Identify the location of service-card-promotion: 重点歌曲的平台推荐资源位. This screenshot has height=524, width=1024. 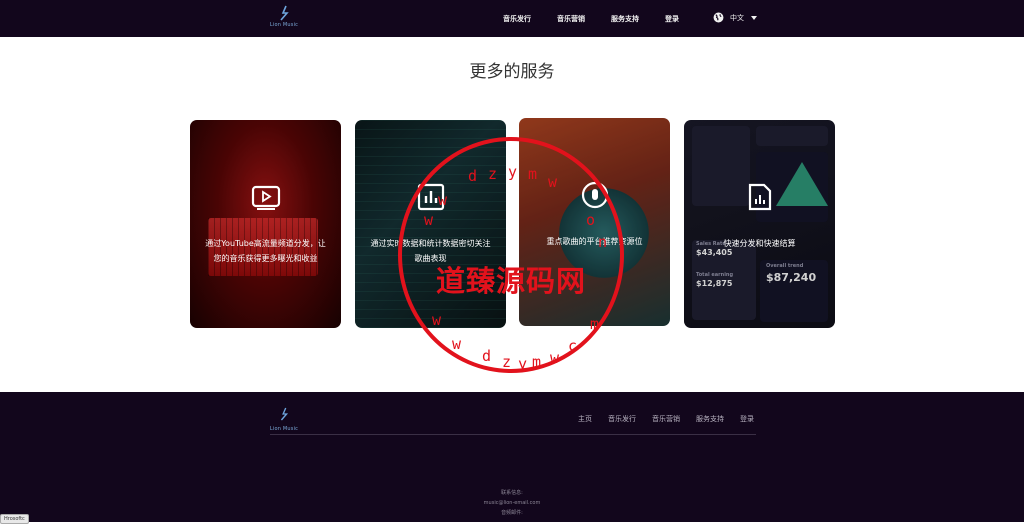
(594, 222).